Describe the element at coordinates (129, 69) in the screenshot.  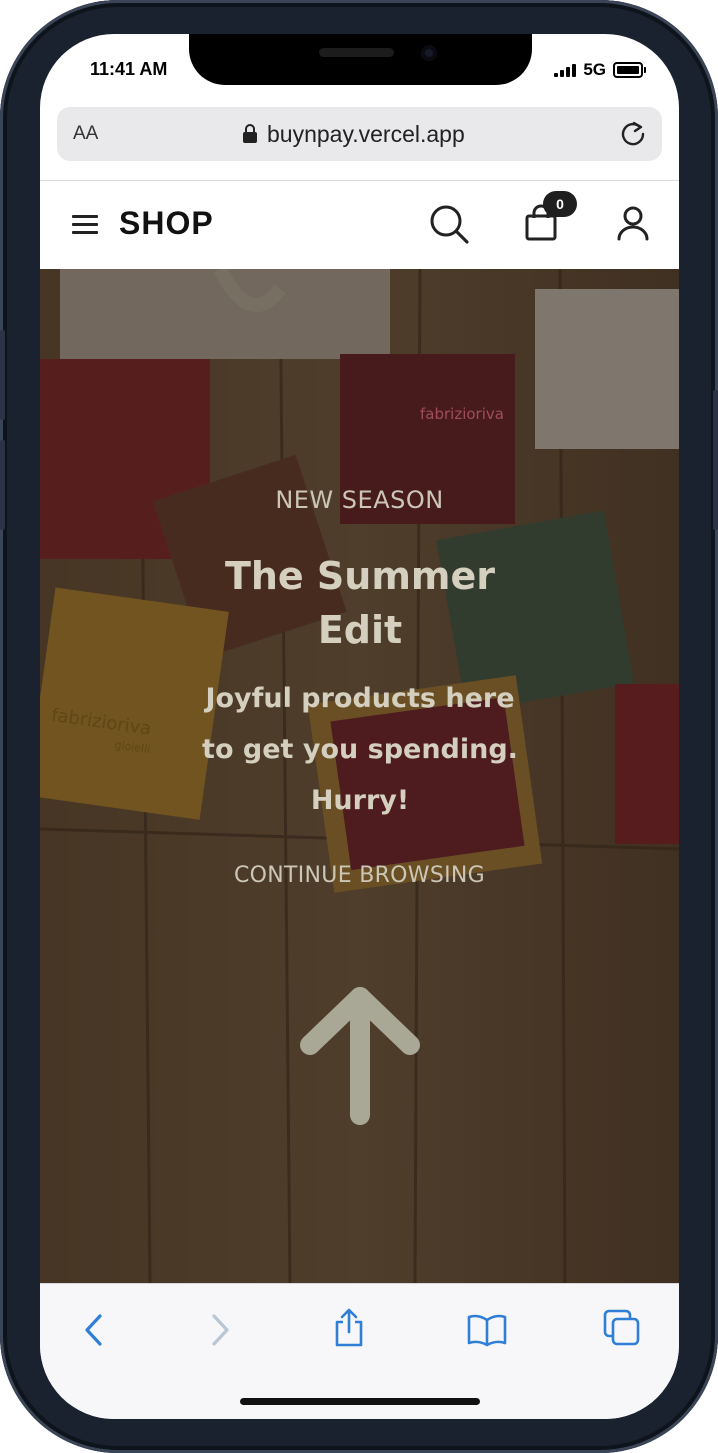
I see `status-time: 11:41 AM` at that location.